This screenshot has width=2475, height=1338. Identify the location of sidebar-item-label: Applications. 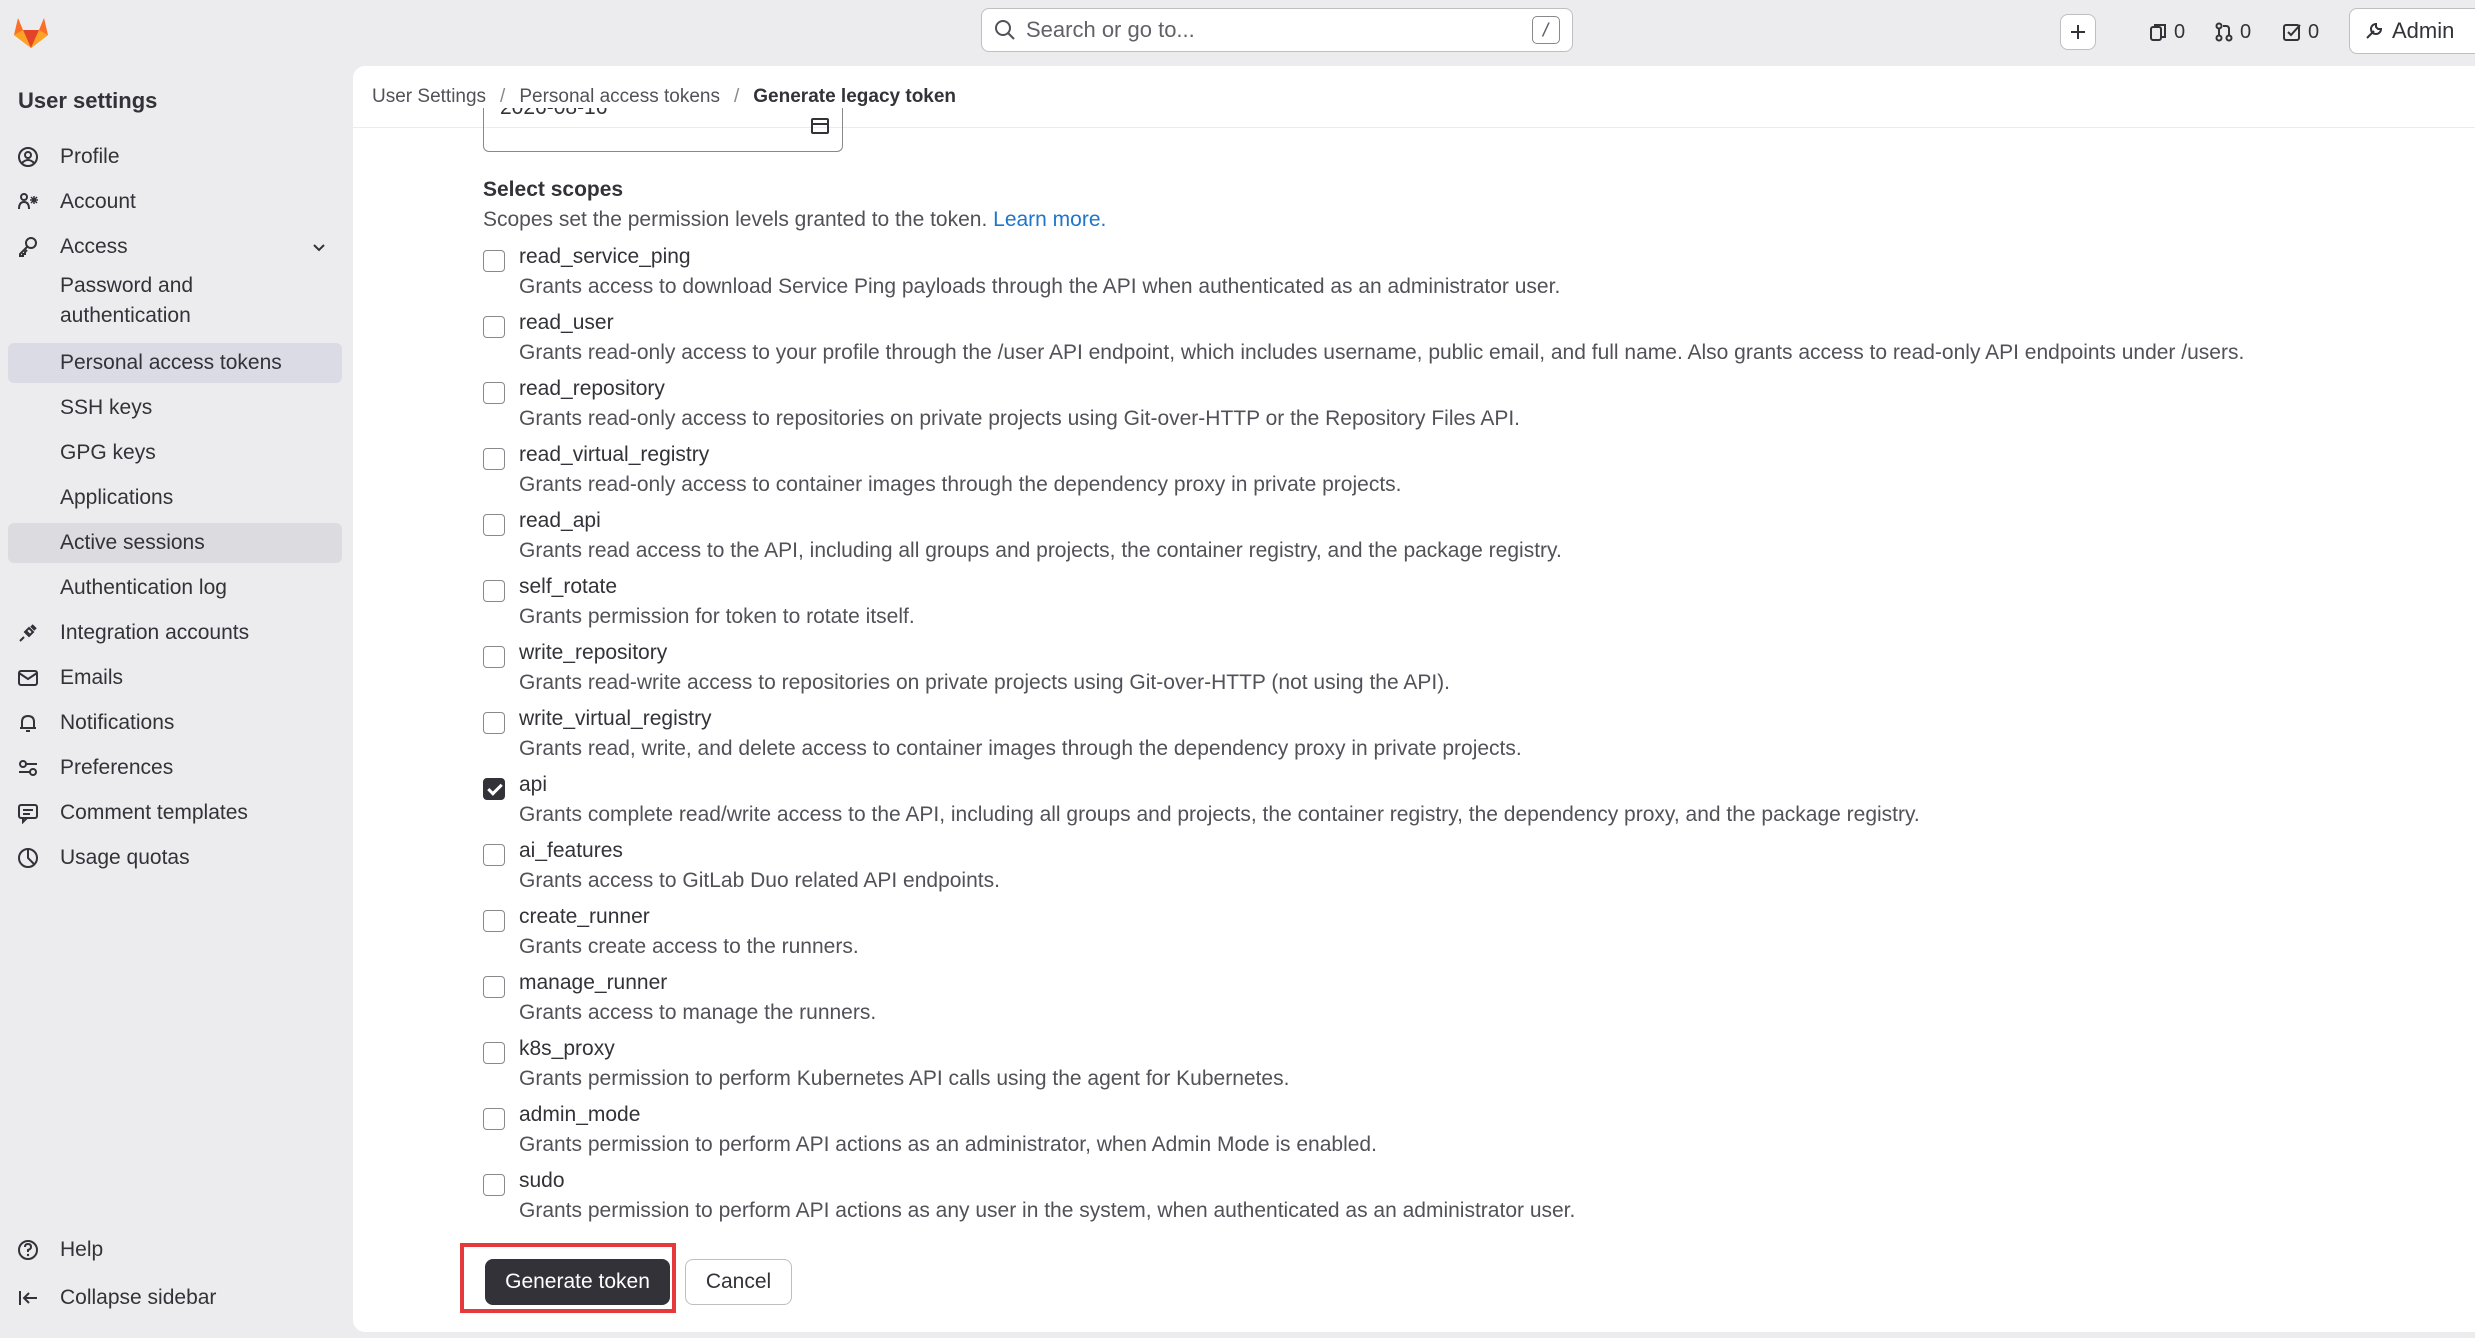
(117, 497).